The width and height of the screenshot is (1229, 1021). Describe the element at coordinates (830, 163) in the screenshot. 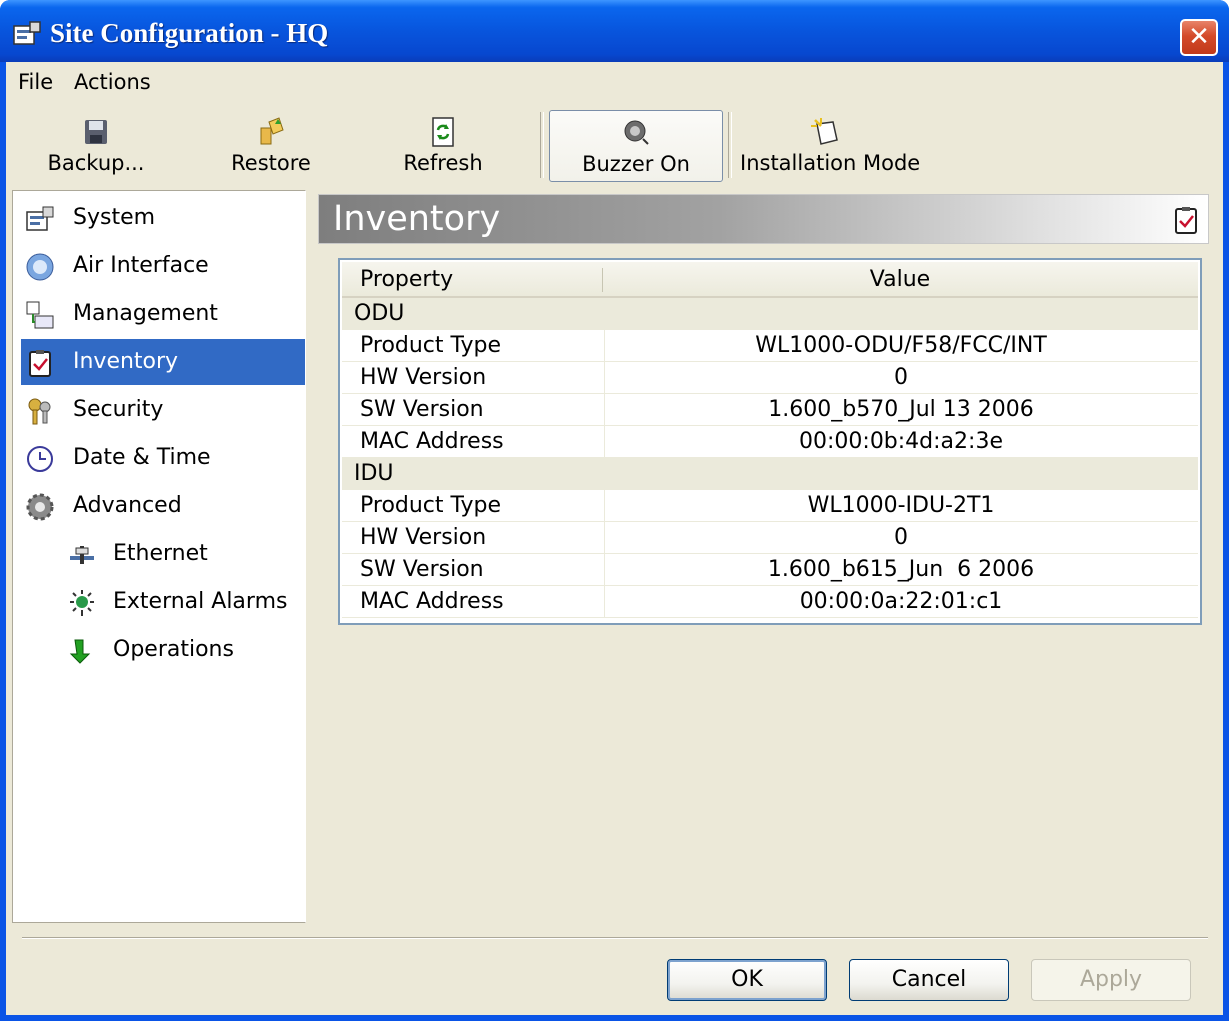

I see `installation-mode-label: Installation Mode` at that location.